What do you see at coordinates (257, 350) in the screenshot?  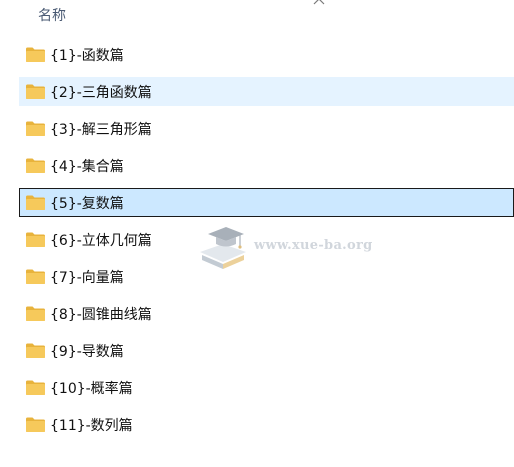 I see `folder-row-9: {9}-导数篇` at bounding box center [257, 350].